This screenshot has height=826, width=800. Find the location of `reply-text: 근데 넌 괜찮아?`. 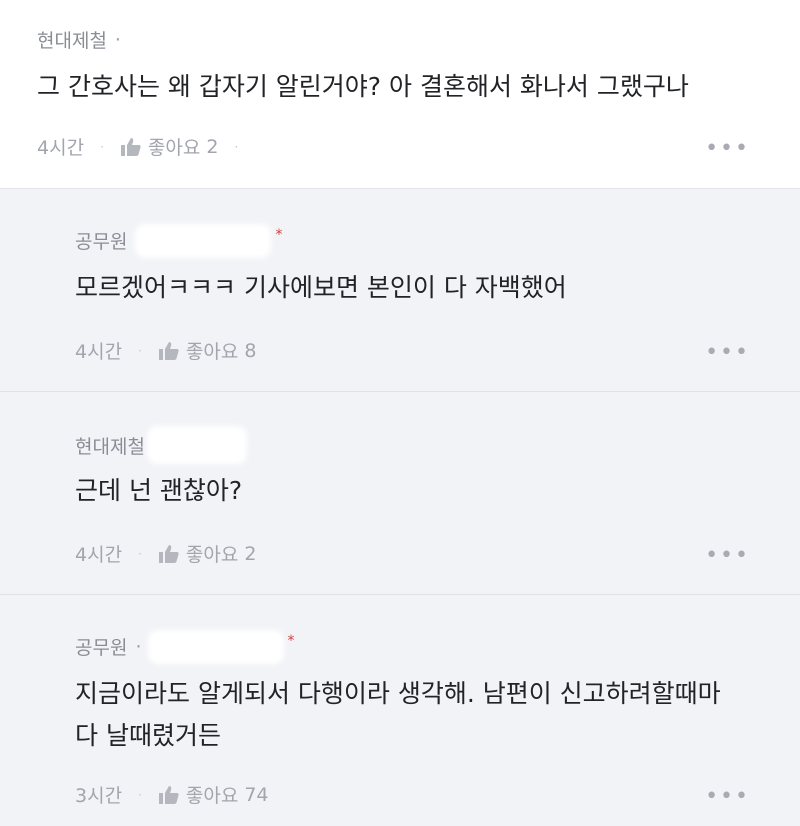

reply-text: 근데 넌 괜찮아? is located at coordinates (158, 491).